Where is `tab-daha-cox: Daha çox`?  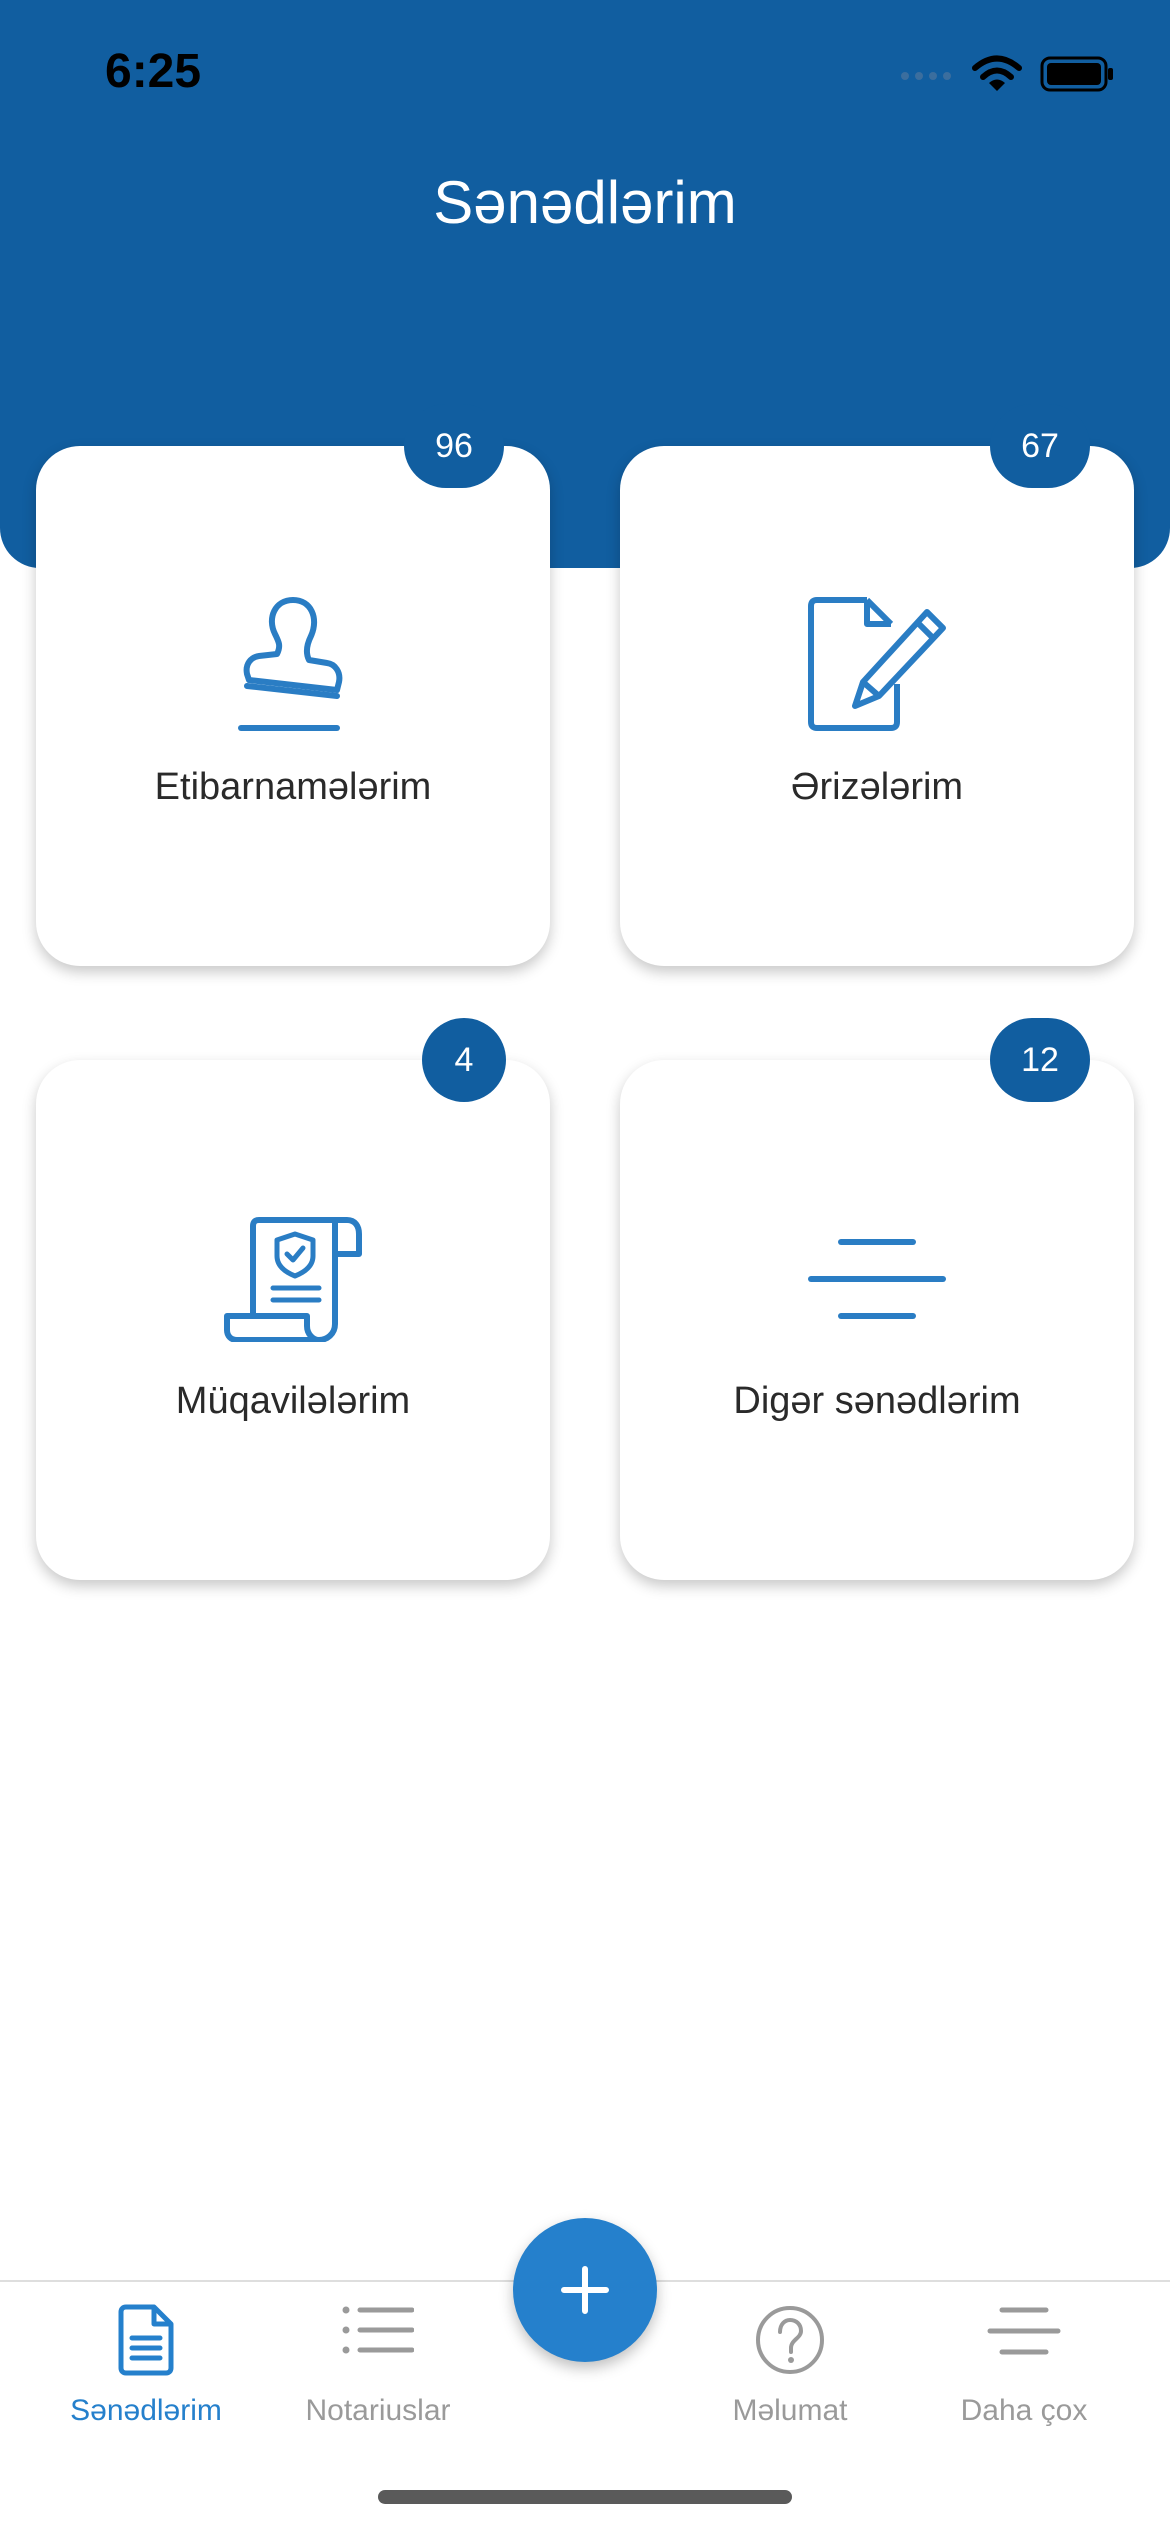
tab-daha-cox: Daha çox is located at coordinates (1024, 2362).